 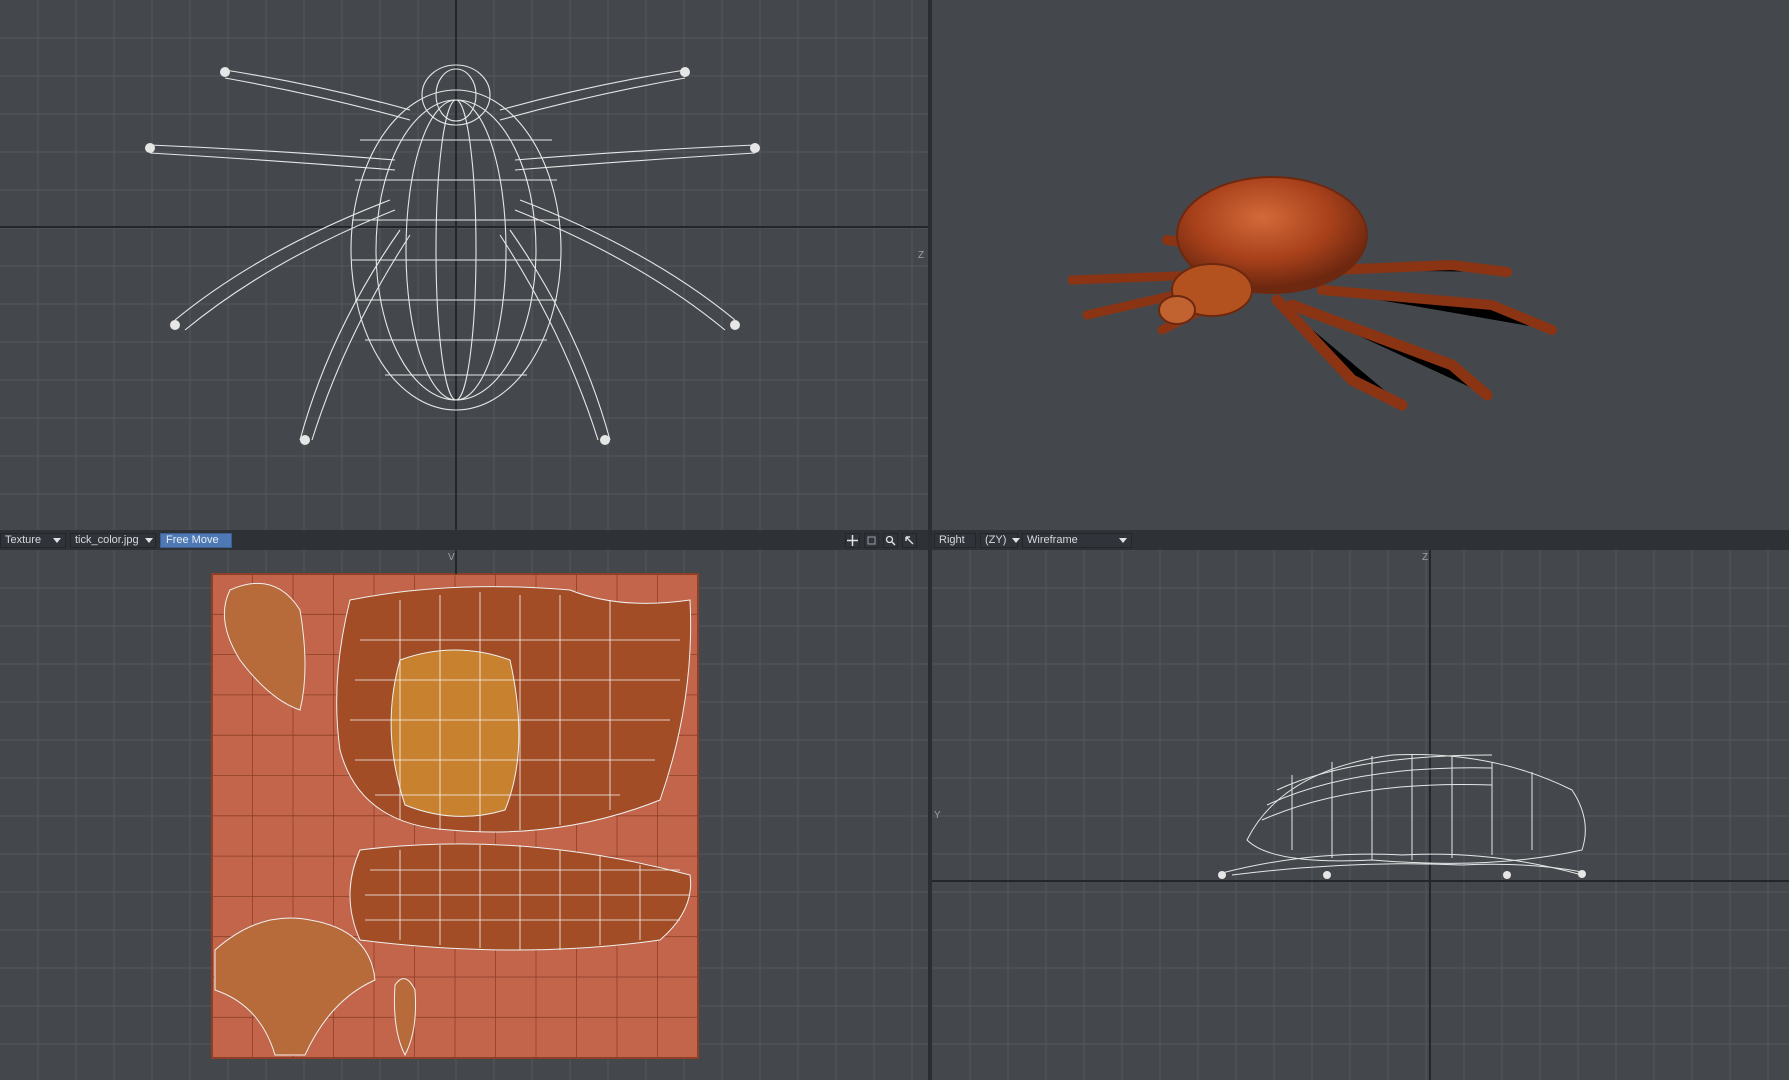 I want to click on right-view-header: Right (ZY) Wireframe, so click(x=1033, y=540).